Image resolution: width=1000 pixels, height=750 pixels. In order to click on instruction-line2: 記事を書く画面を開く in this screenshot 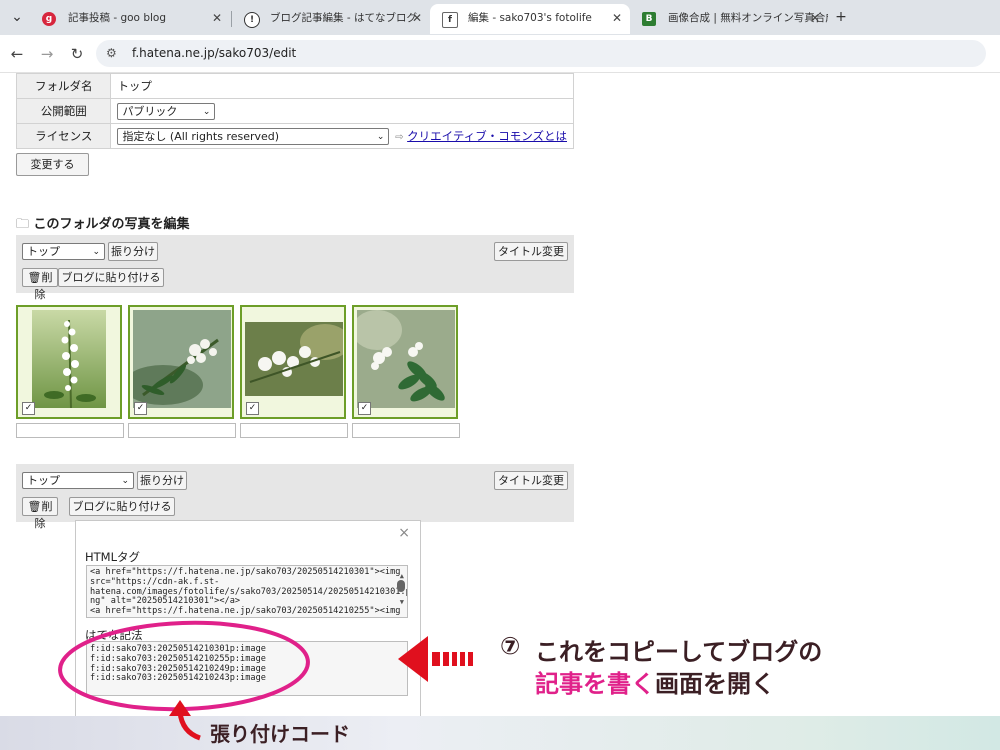, I will do `click(655, 681)`.